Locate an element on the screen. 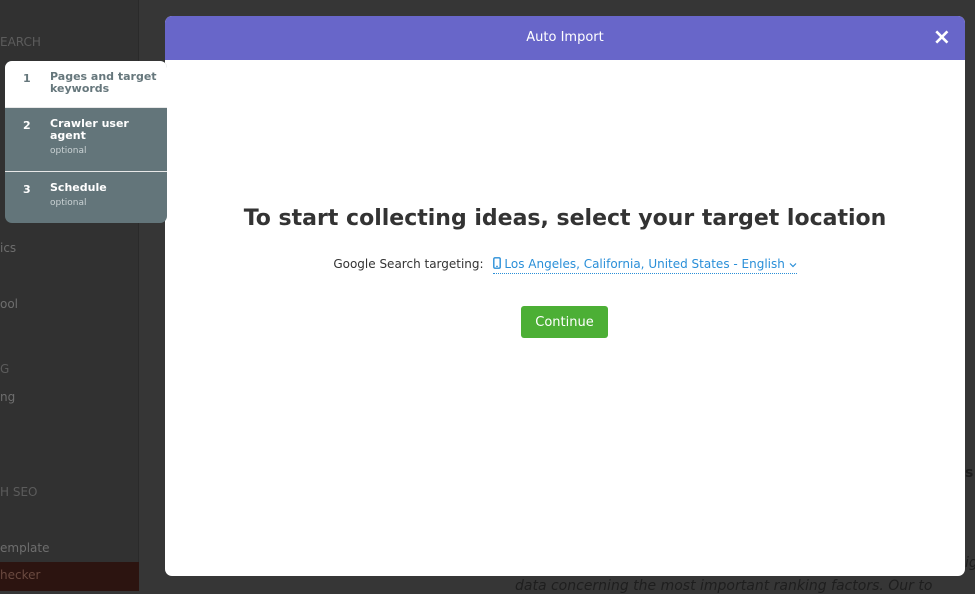 The image size is (975, 594). close-icon: × is located at coordinates (942, 38).